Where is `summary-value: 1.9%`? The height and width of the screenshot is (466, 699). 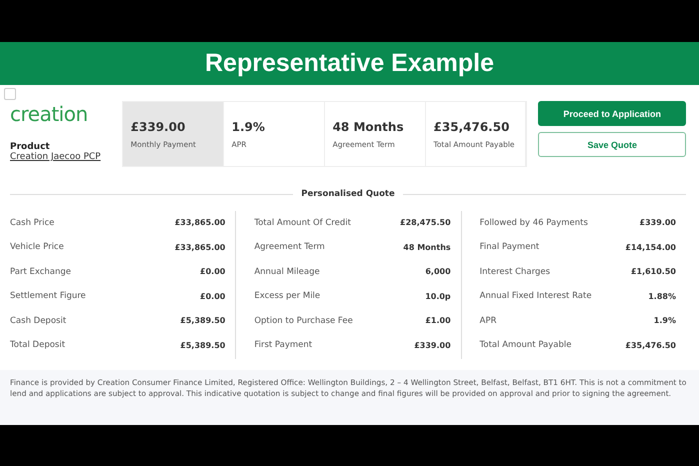
summary-value: 1.9% is located at coordinates (249, 127).